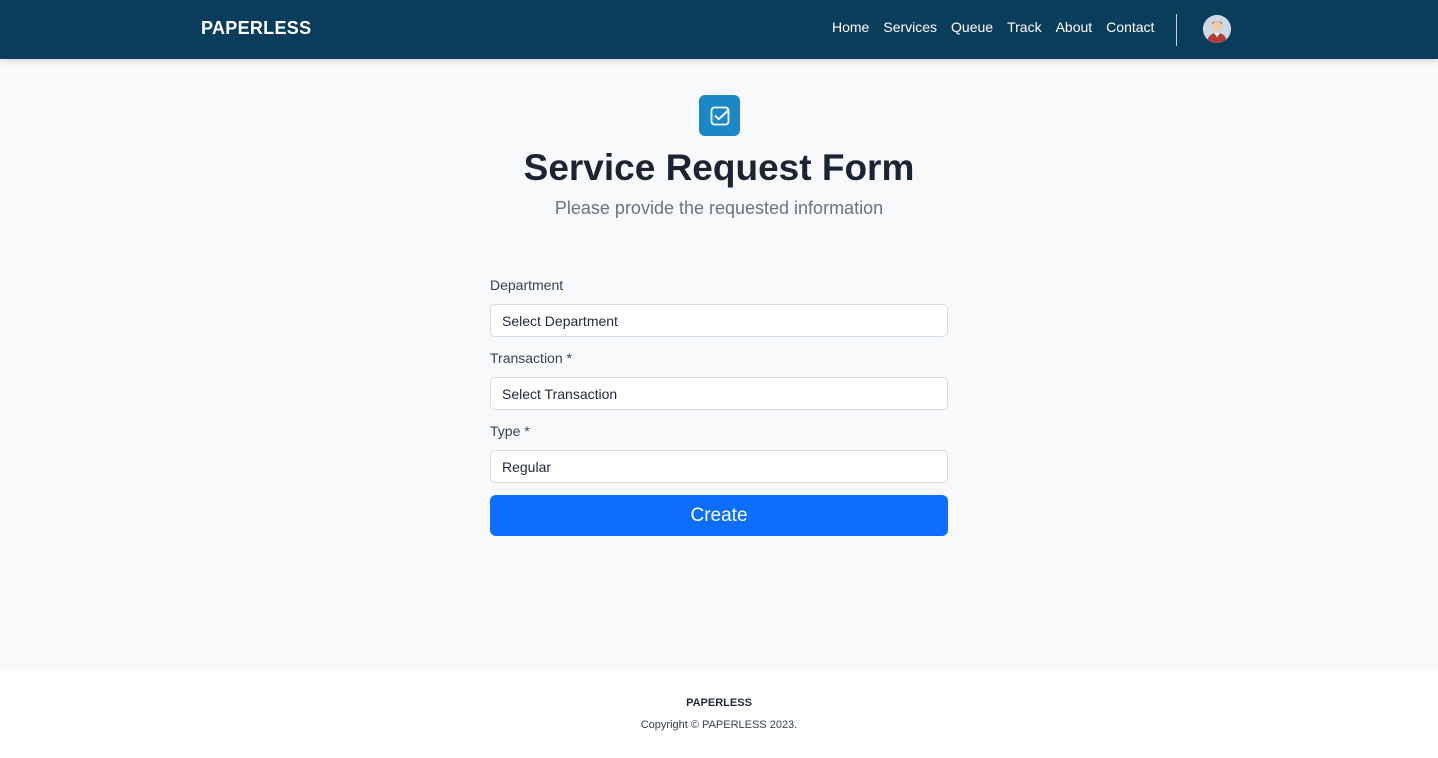  I want to click on checkbox-icon, so click(719, 115).